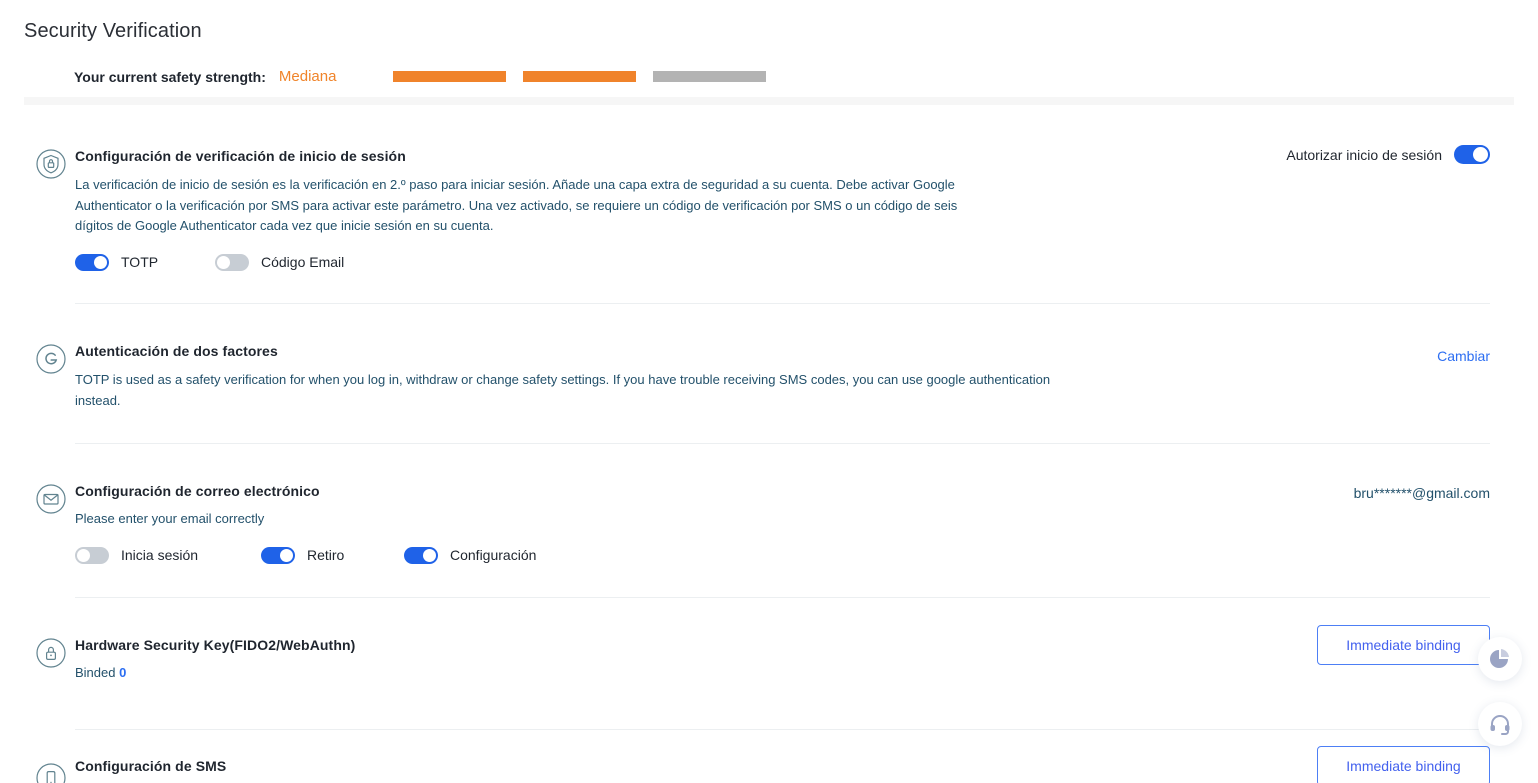  Describe the element at coordinates (92, 555) in the screenshot. I see `email-login-switch` at that location.